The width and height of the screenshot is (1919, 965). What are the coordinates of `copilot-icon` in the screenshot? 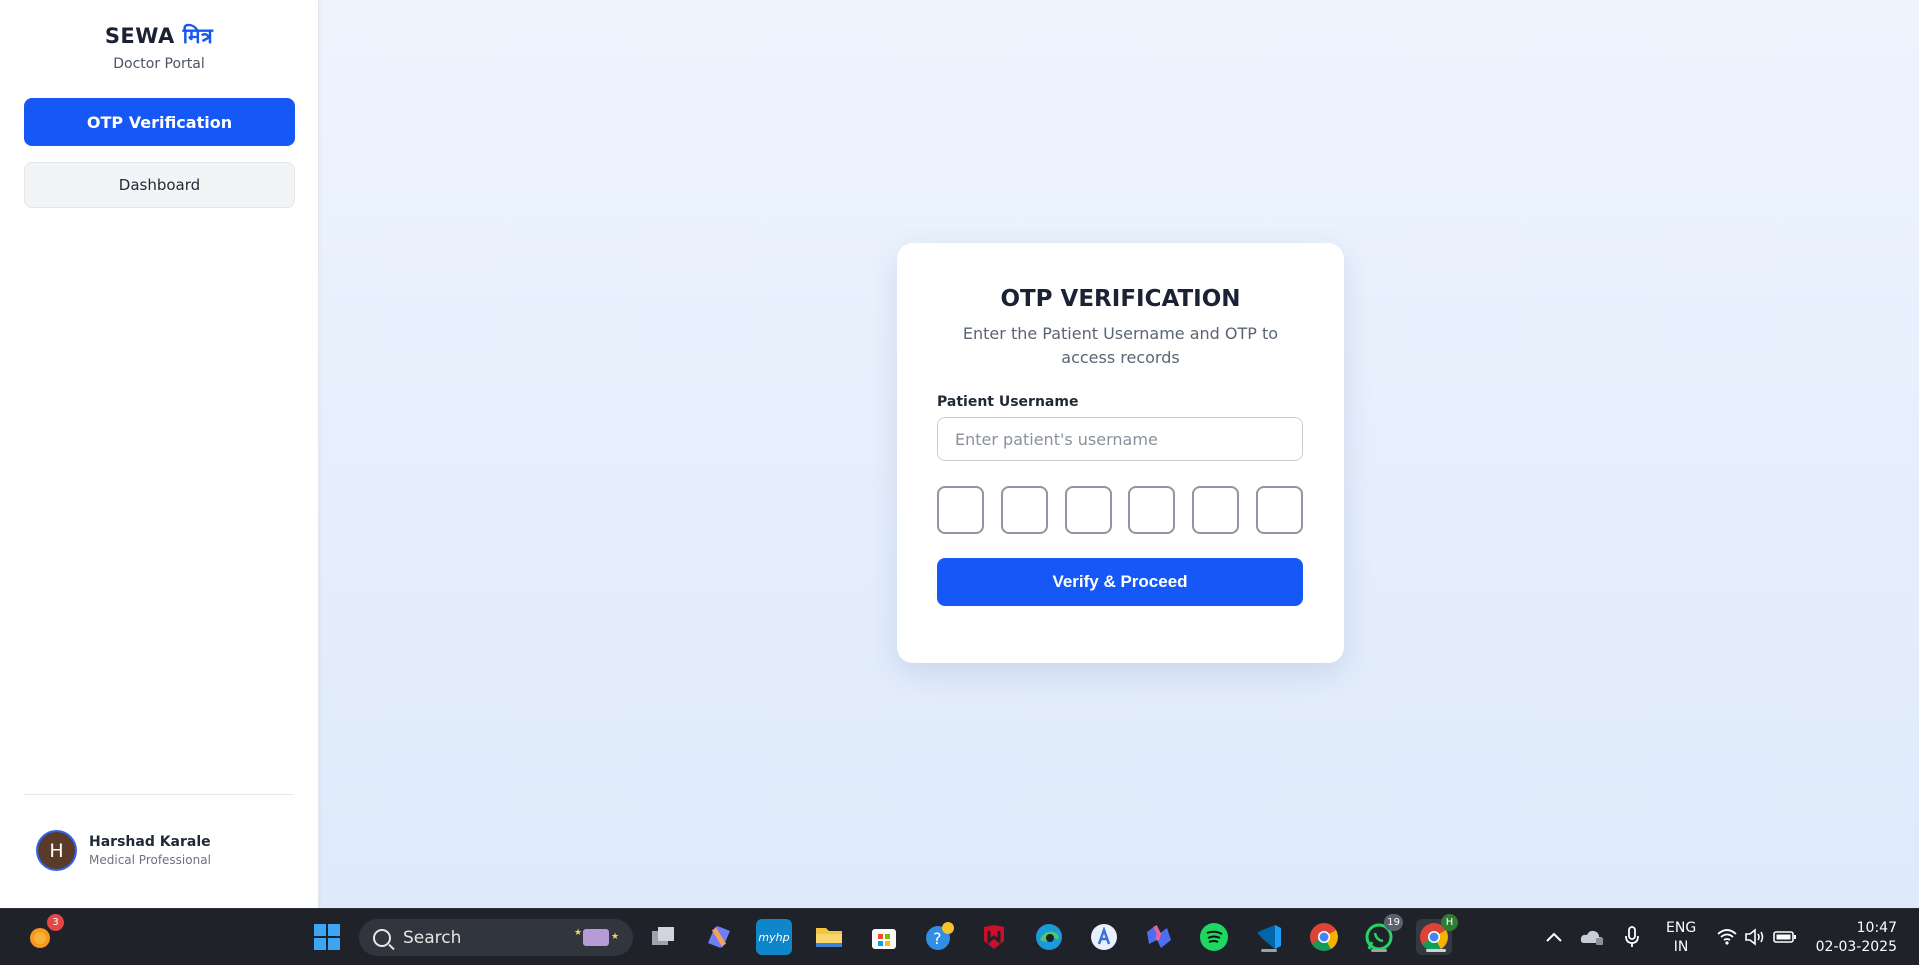 It's located at (719, 937).